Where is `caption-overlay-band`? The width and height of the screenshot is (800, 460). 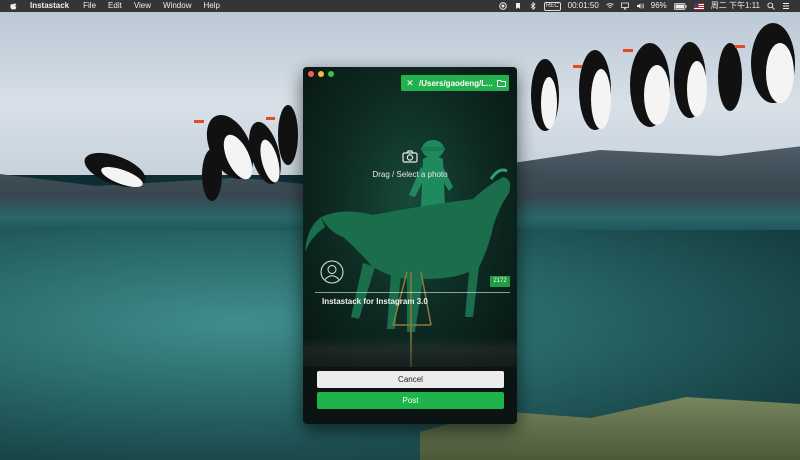 caption-overlay-band is located at coordinates (410, 352).